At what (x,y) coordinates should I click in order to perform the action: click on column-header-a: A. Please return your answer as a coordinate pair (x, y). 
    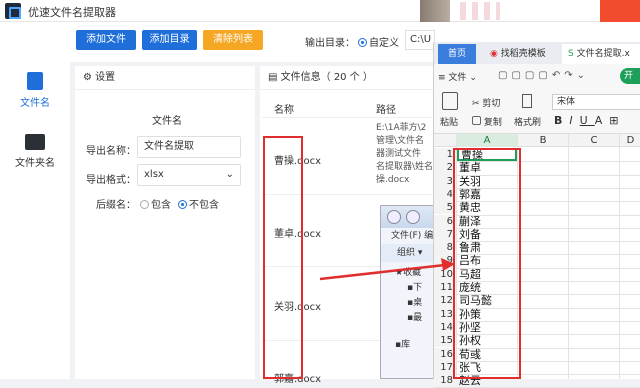
    Looking at the image, I should click on (487, 140).